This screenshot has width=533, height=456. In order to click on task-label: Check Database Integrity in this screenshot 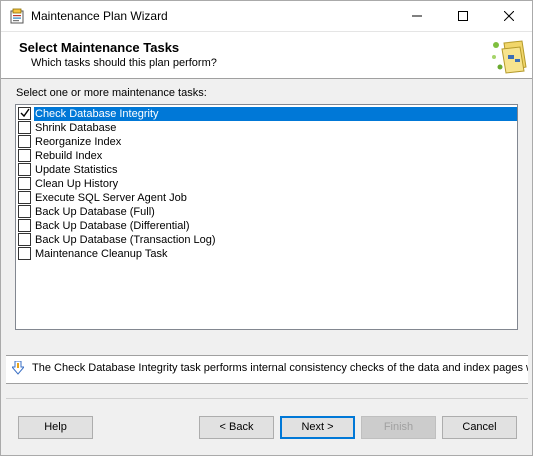, I will do `click(275, 114)`.